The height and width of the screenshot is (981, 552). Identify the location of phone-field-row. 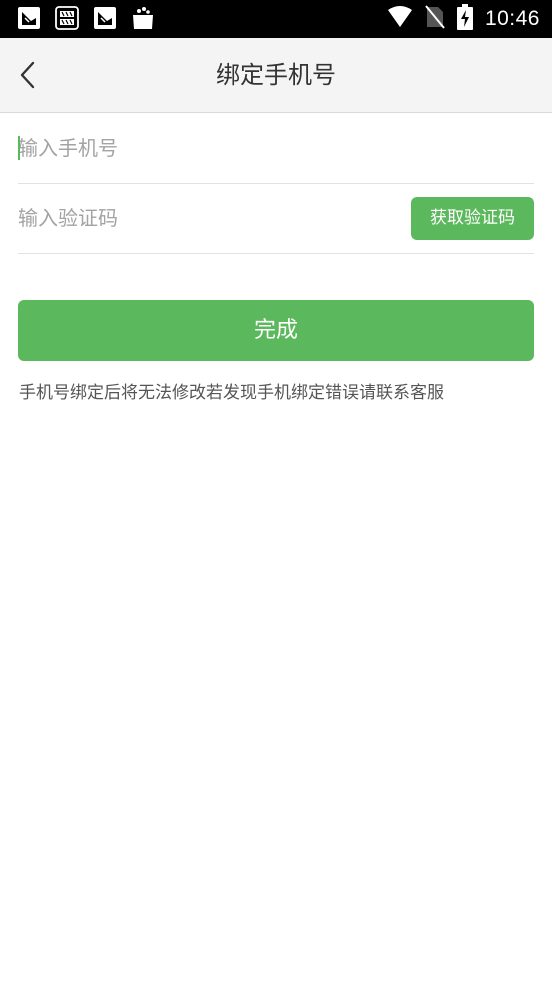
(276, 148).